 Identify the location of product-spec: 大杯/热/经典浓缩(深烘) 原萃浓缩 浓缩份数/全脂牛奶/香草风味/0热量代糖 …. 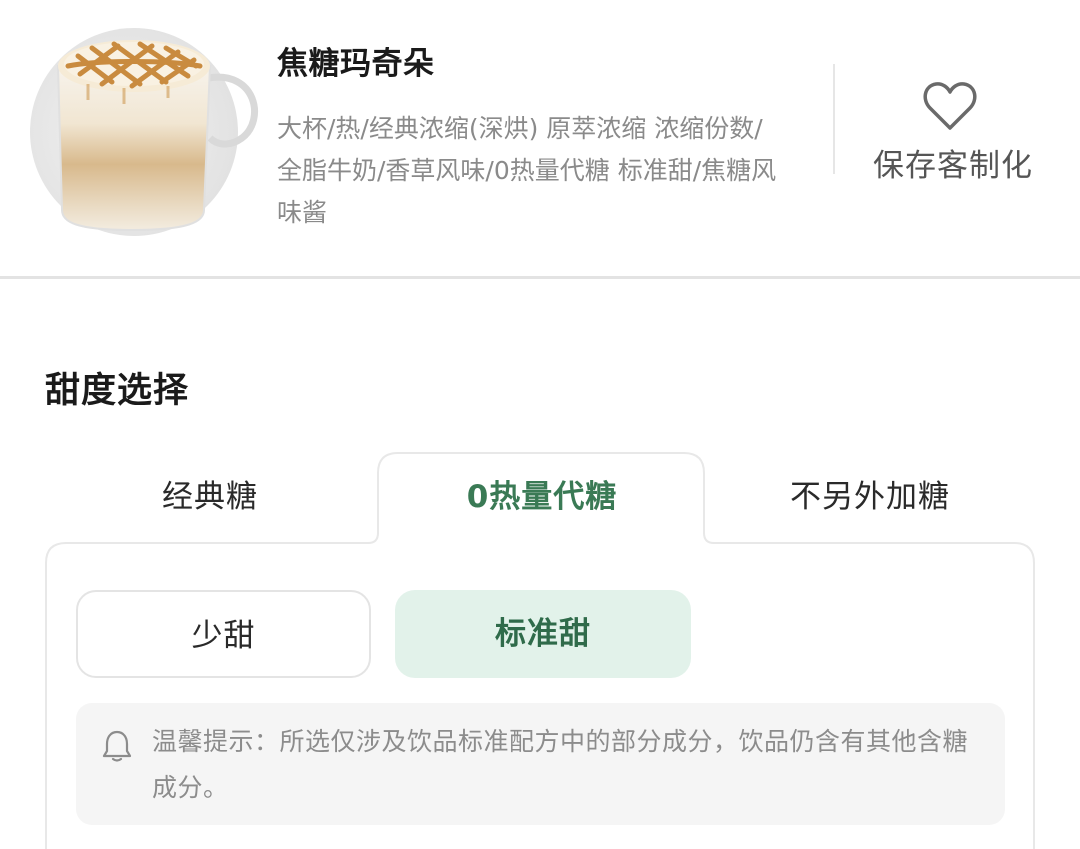
(527, 170).